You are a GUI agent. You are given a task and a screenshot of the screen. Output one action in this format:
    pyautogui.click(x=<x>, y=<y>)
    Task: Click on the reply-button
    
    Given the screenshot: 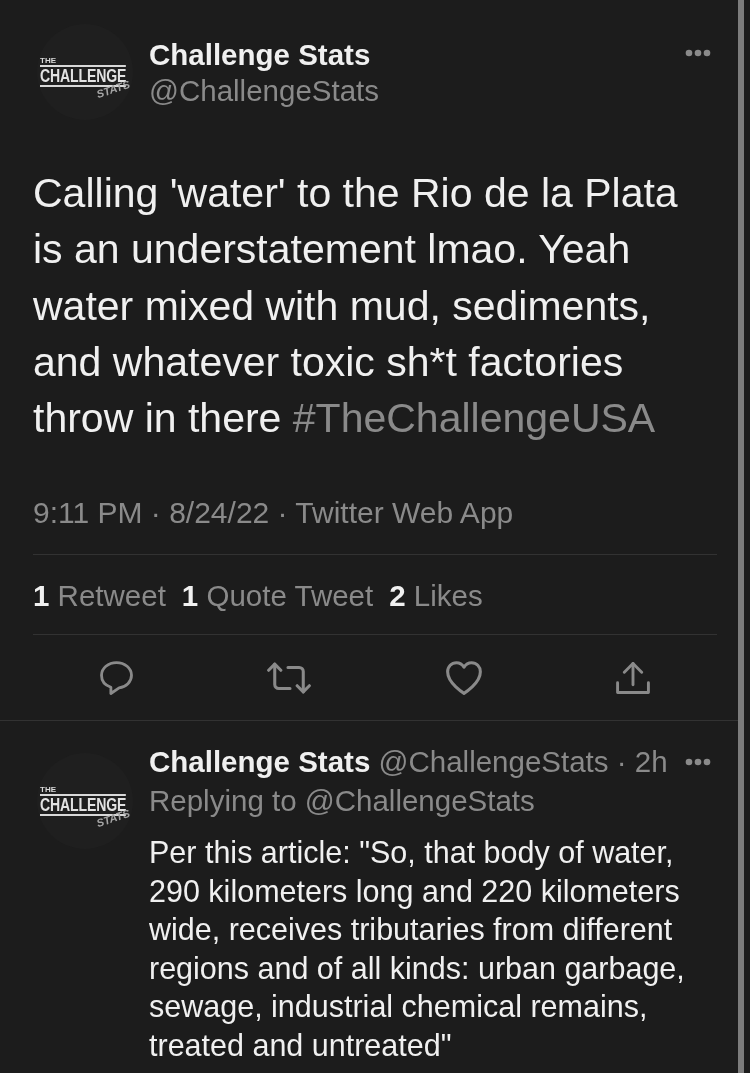 What is the action you would take?
    pyautogui.click(x=117, y=678)
    